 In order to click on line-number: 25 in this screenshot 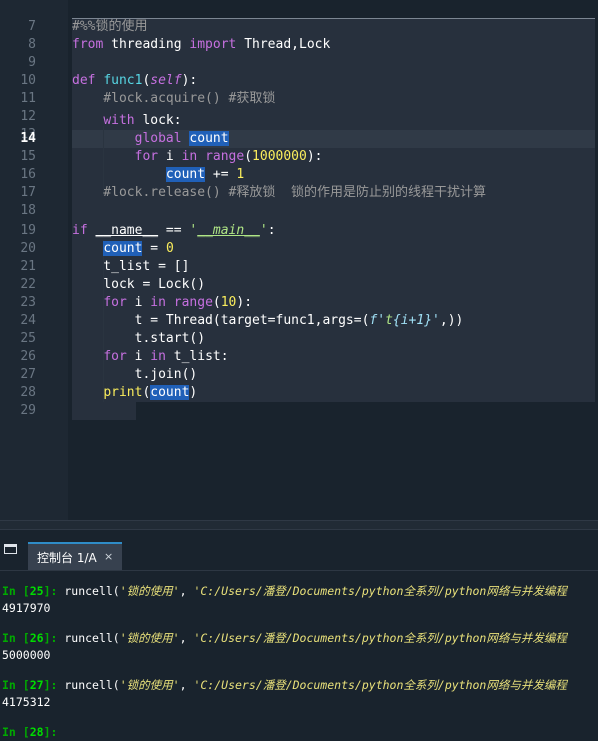, I will do `click(28, 338)`.